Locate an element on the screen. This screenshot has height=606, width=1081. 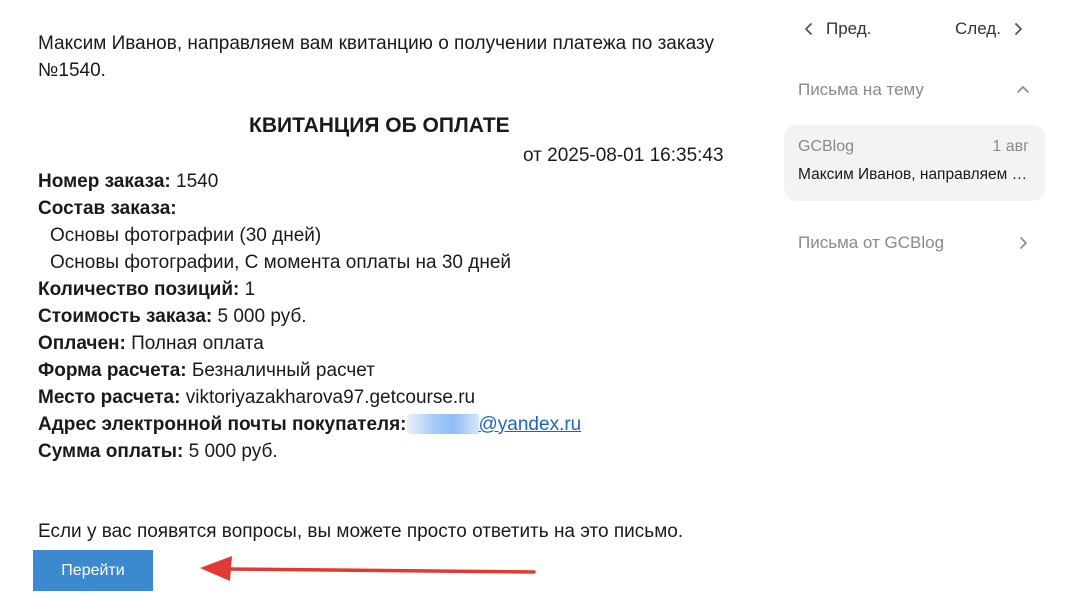
thread-sender: GCBlog is located at coordinates (826, 146).